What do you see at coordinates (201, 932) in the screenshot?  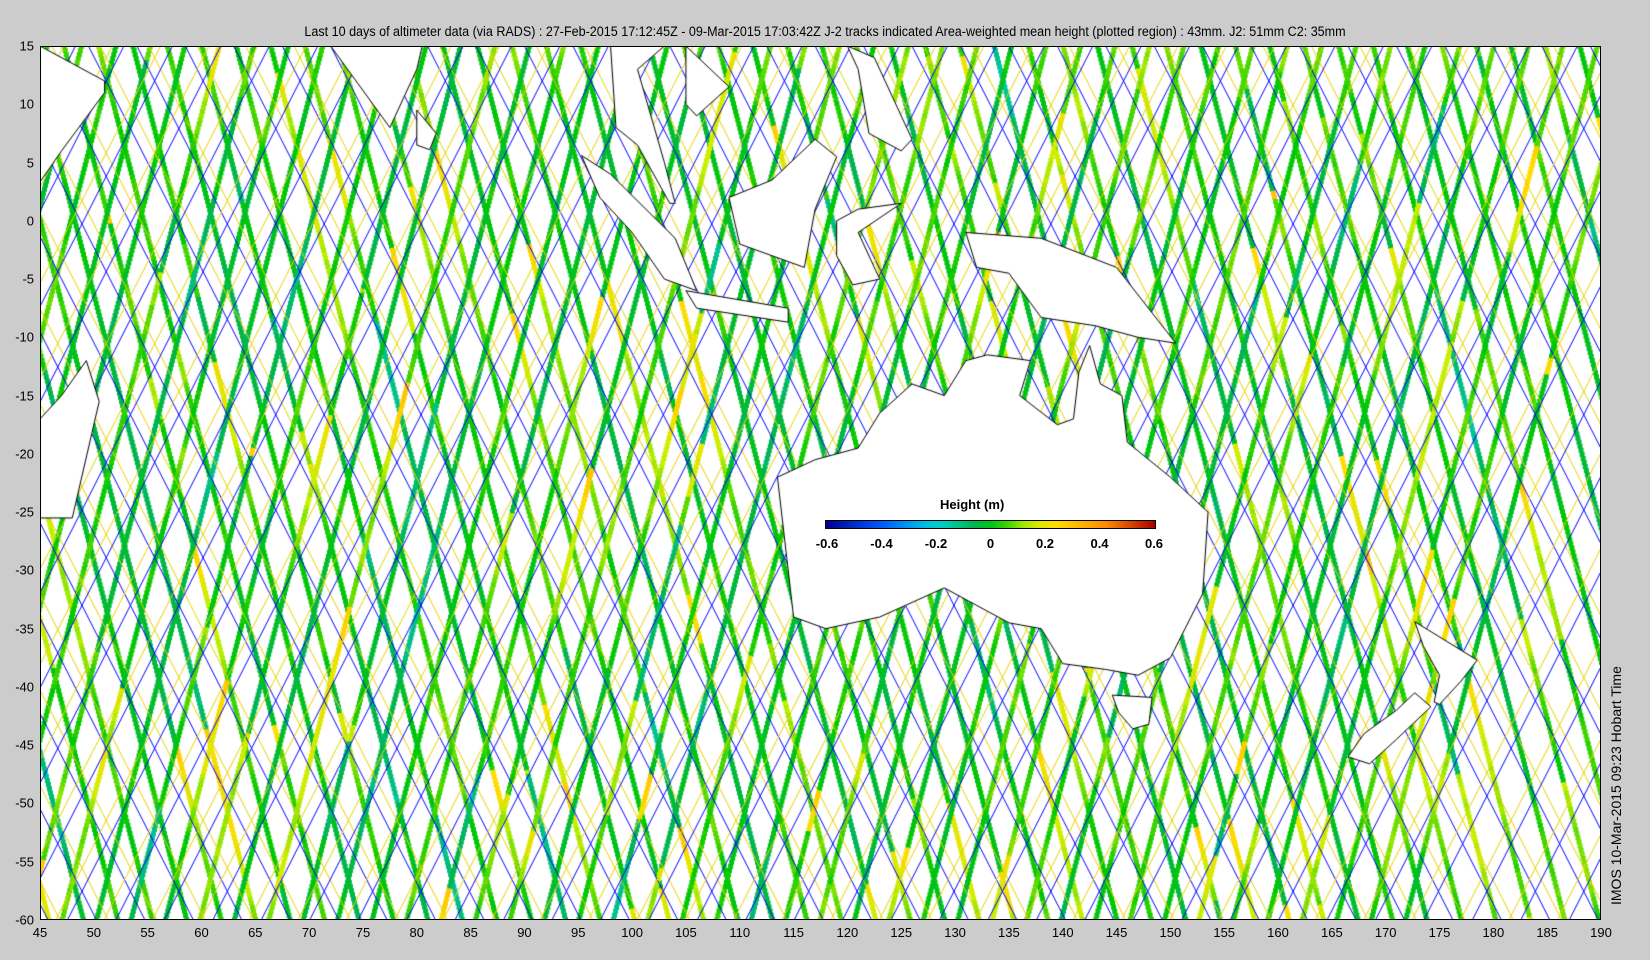 I see `x-tick-label: 60` at bounding box center [201, 932].